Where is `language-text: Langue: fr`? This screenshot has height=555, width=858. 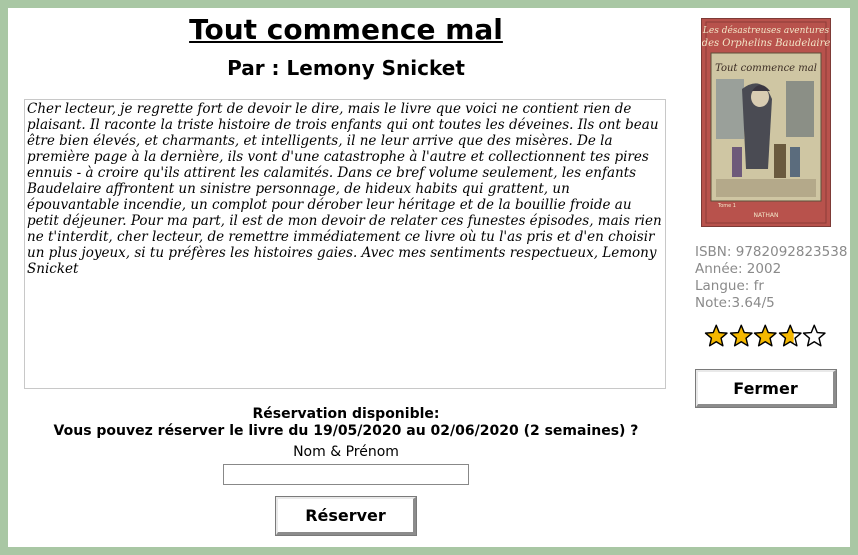
language-text: Langue: fr is located at coordinates (729, 286).